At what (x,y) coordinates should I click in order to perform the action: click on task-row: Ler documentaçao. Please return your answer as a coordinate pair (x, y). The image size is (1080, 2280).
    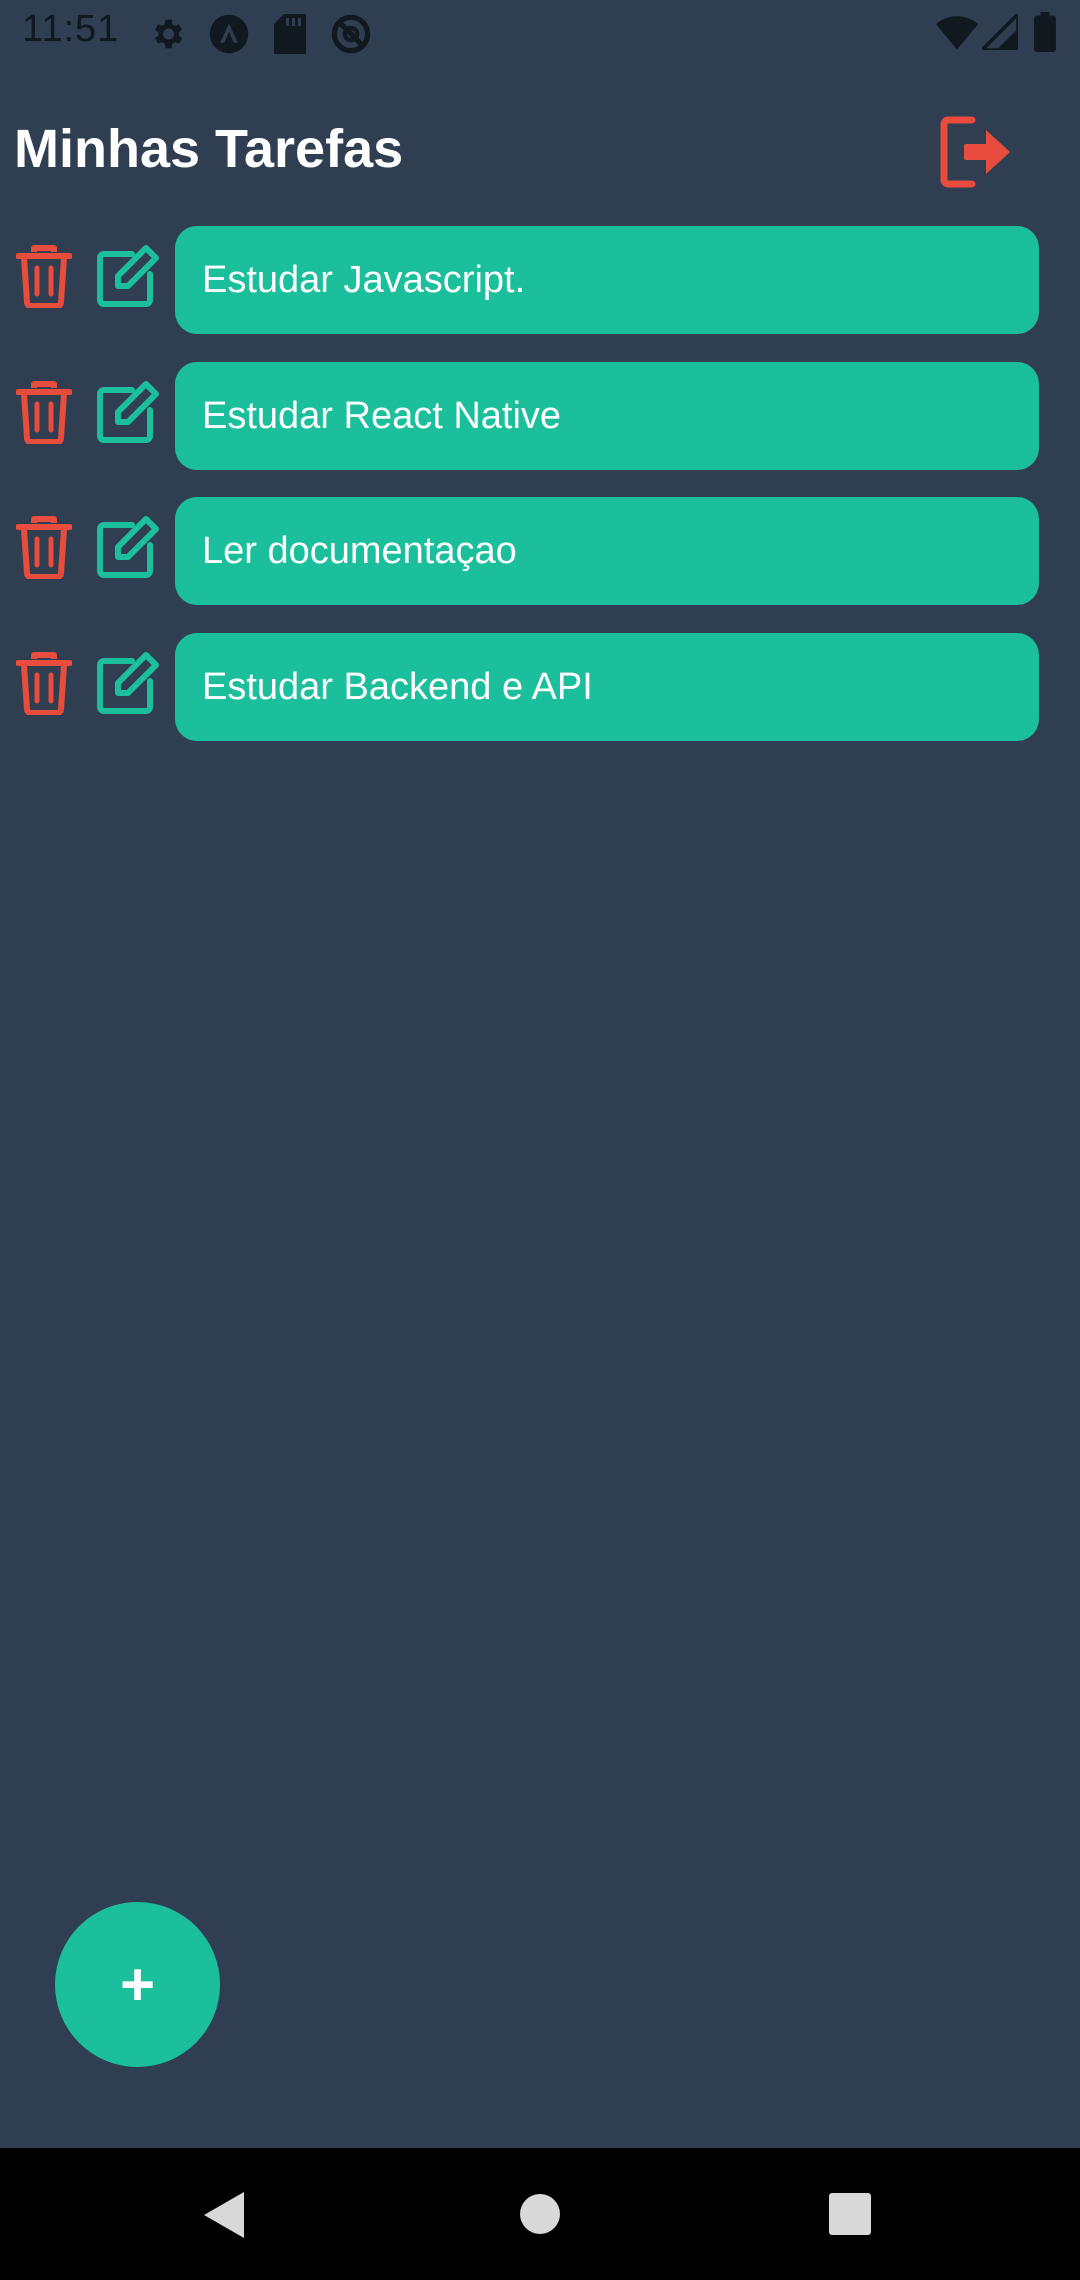
    Looking at the image, I should click on (540, 551).